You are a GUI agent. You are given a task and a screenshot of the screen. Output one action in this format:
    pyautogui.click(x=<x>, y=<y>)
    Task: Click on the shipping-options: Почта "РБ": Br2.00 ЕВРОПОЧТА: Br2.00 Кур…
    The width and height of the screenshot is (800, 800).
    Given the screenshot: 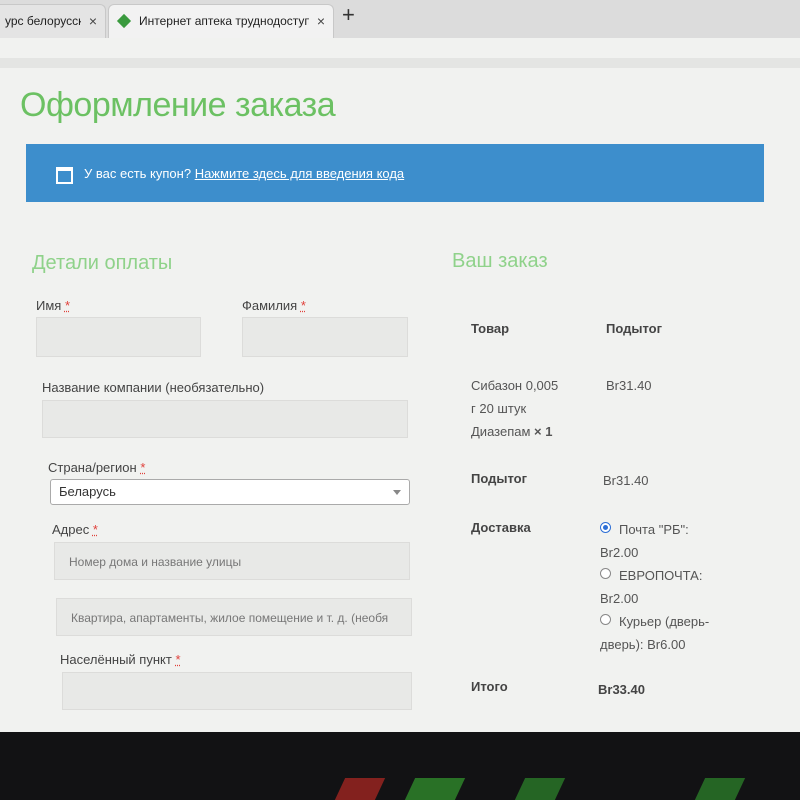 What is the action you would take?
    pyautogui.click(x=670, y=587)
    